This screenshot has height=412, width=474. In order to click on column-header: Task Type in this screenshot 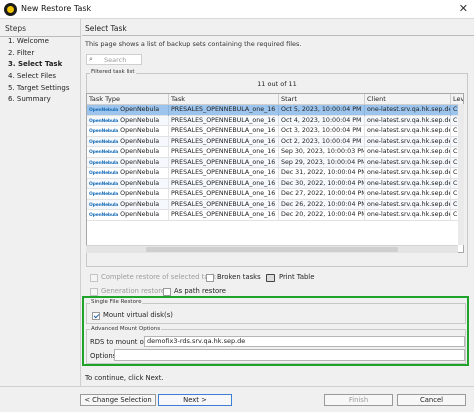, I will do `click(128, 99)`.